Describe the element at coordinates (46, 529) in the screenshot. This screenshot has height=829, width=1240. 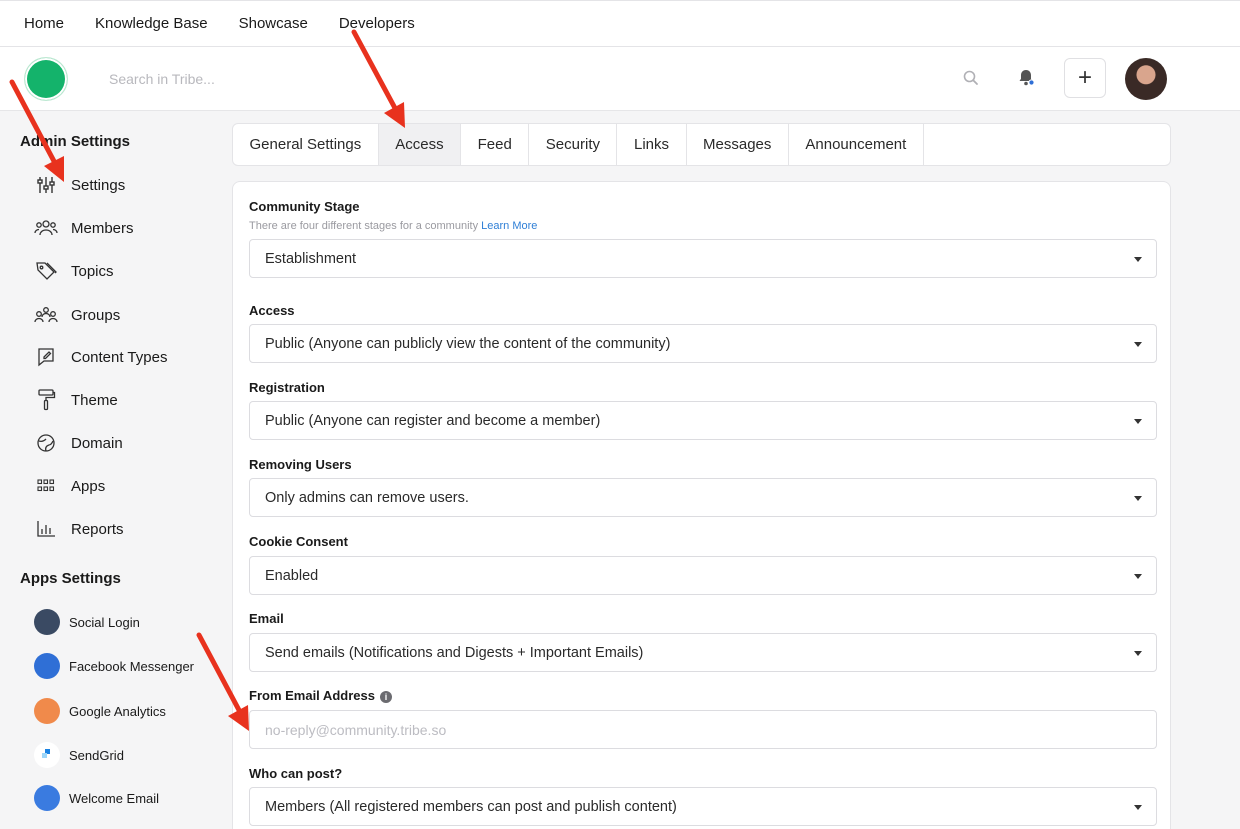
I see `bar-chart-icon` at that location.